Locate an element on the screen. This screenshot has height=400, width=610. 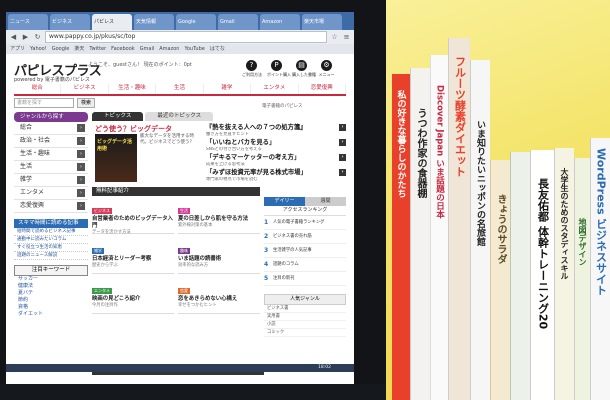
ranking-item: 1 人気の電子書籍ランキング is located at coordinates (305, 223).